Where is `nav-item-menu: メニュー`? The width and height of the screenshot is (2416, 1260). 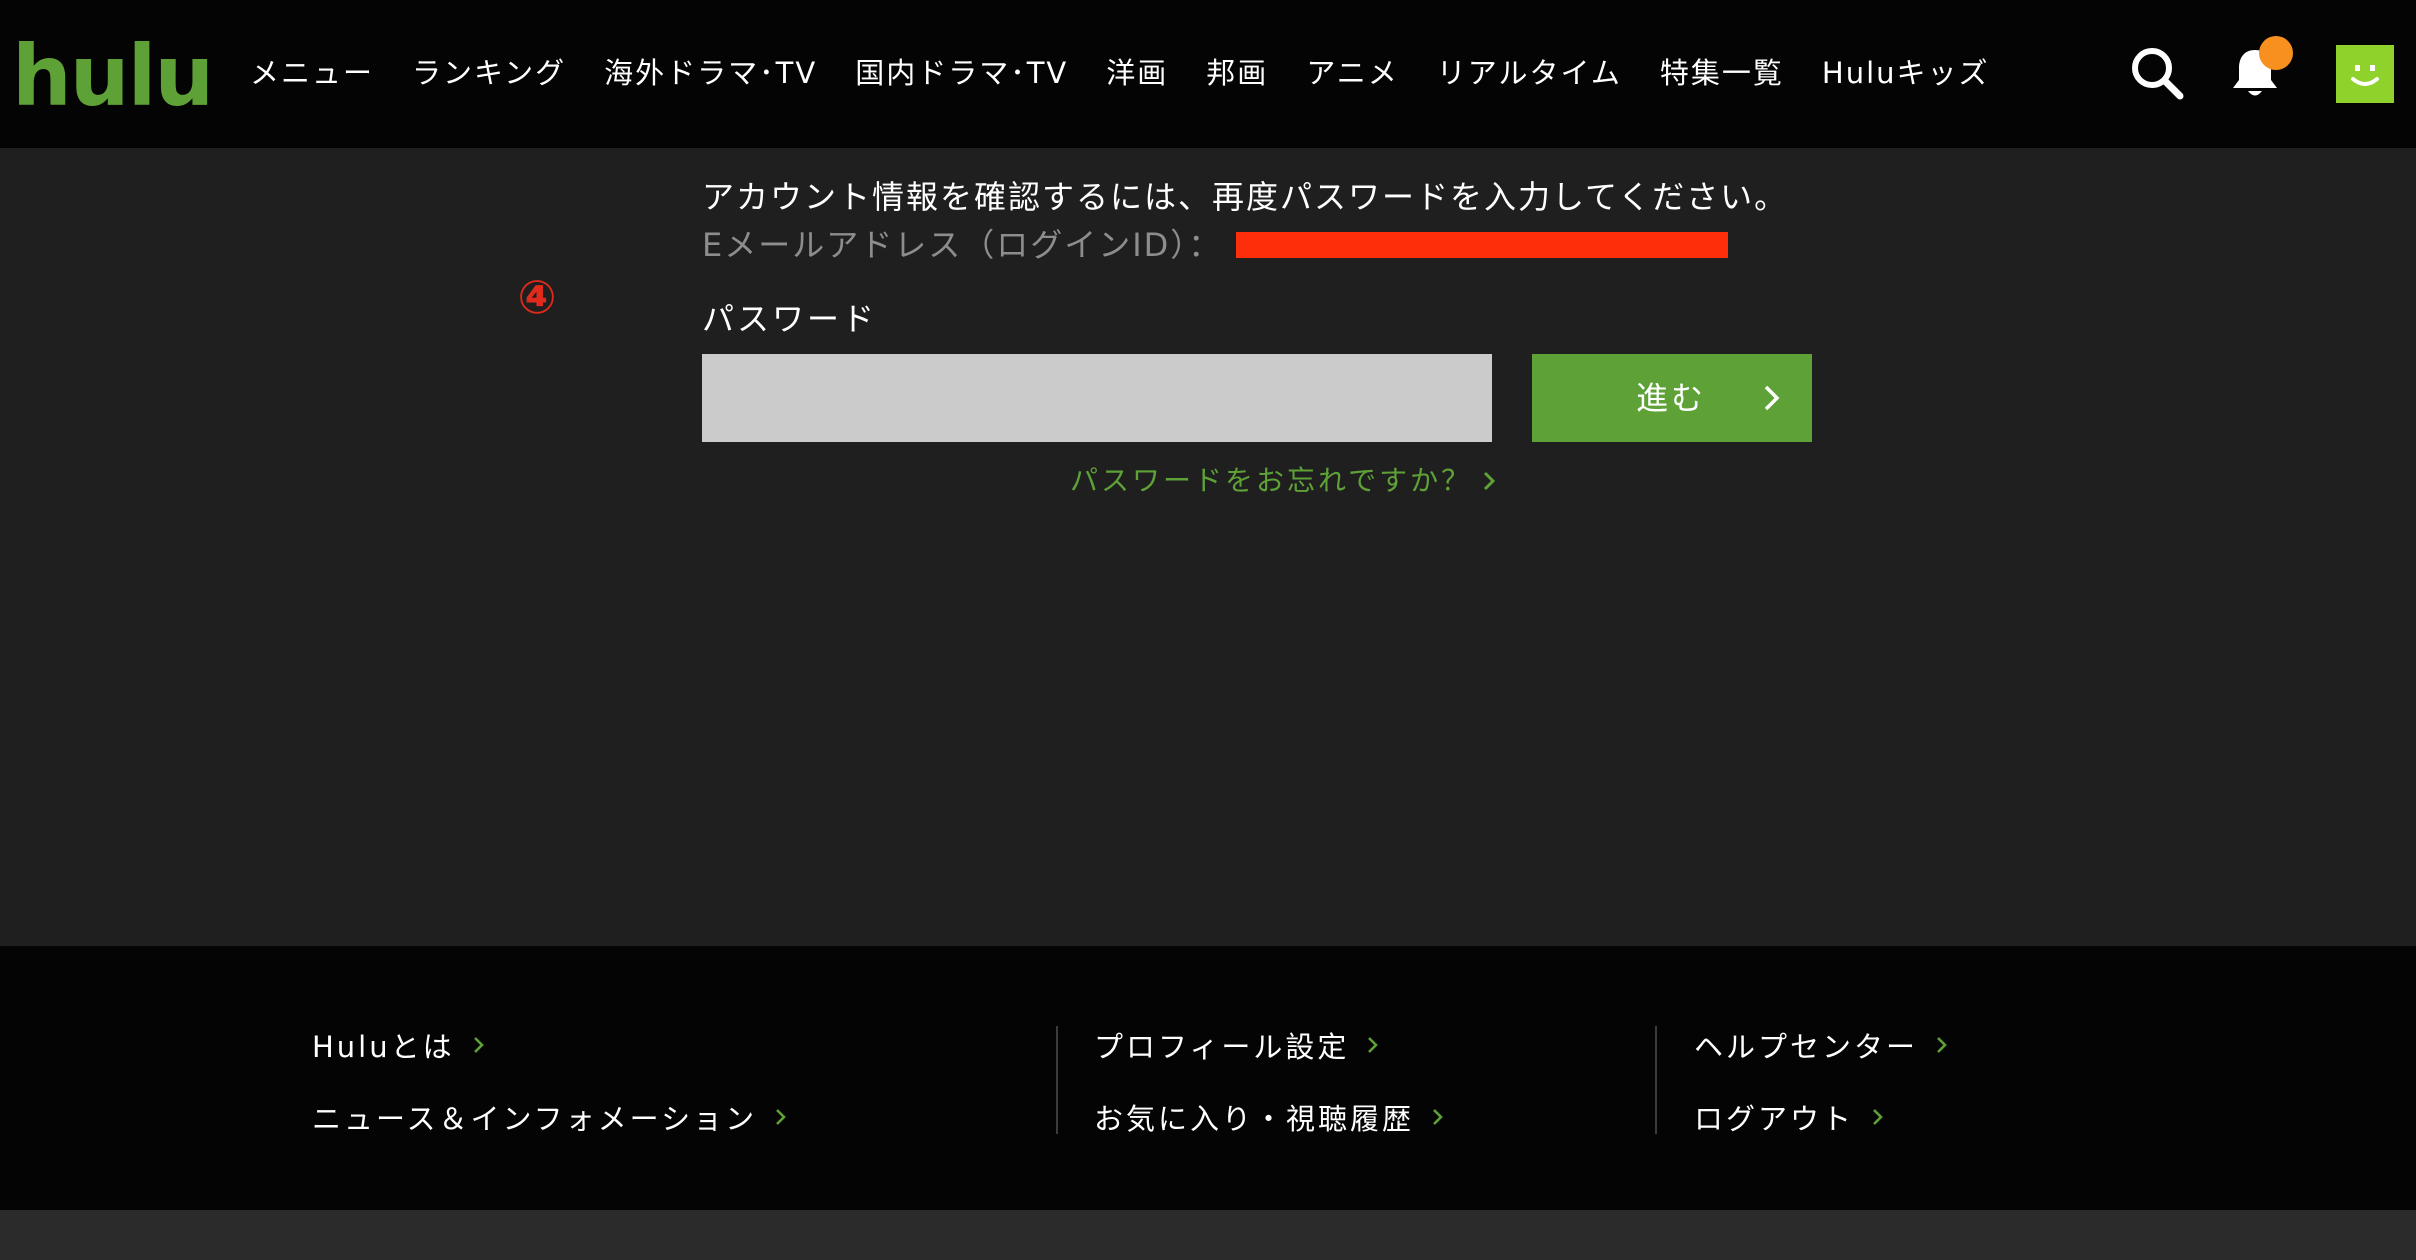
nav-item-menu: メニュー is located at coordinates (312, 73).